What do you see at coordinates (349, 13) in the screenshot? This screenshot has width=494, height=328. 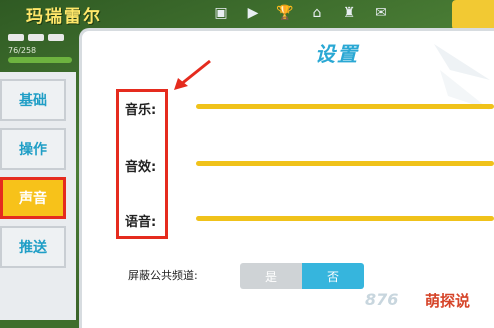 I see `chess-icon: ♜` at bounding box center [349, 13].